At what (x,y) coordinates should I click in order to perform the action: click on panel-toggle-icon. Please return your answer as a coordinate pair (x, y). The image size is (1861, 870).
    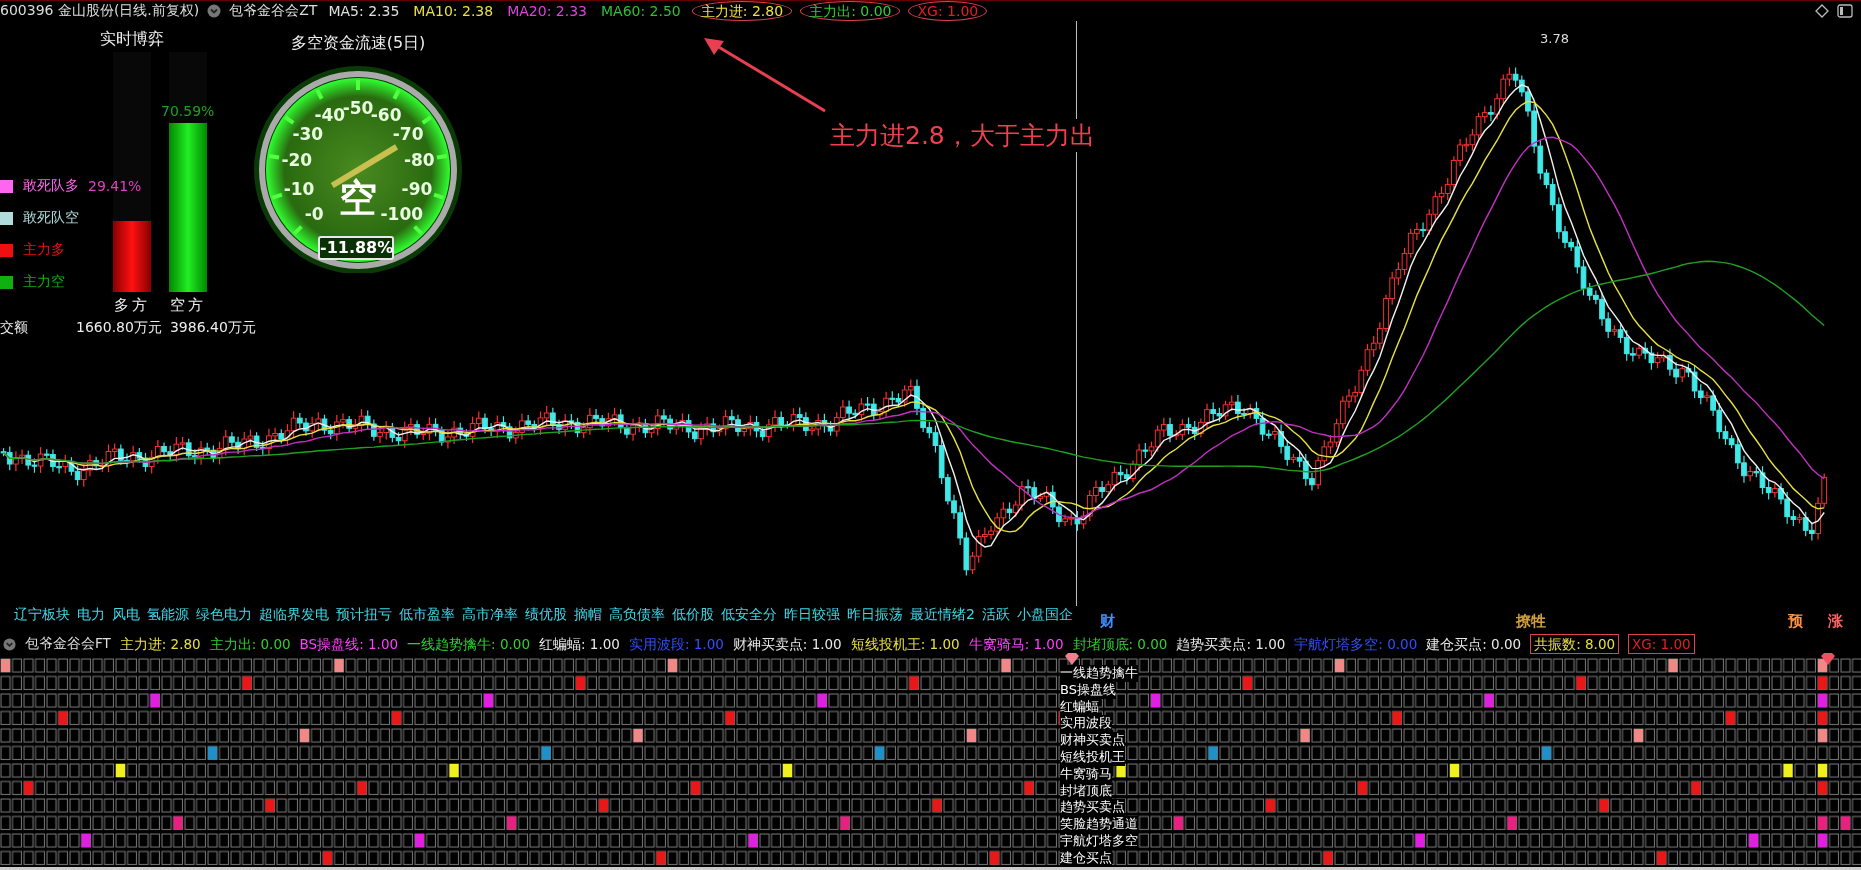
    Looking at the image, I should click on (1845, 11).